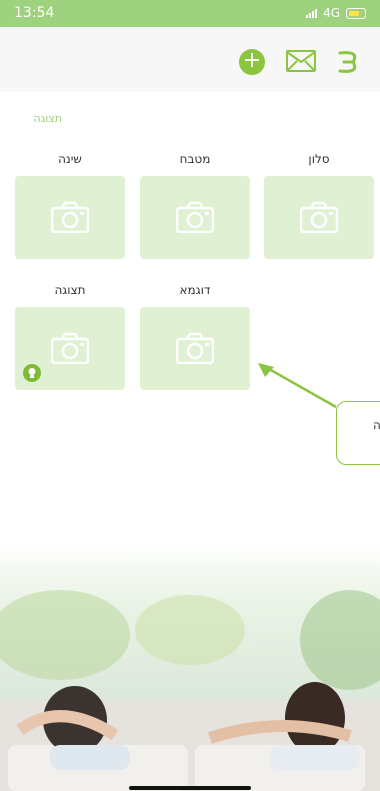 The width and height of the screenshot is (380, 791). Describe the element at coordinates (190, 788) in the screenshot. I see `home-indicator` at that location.